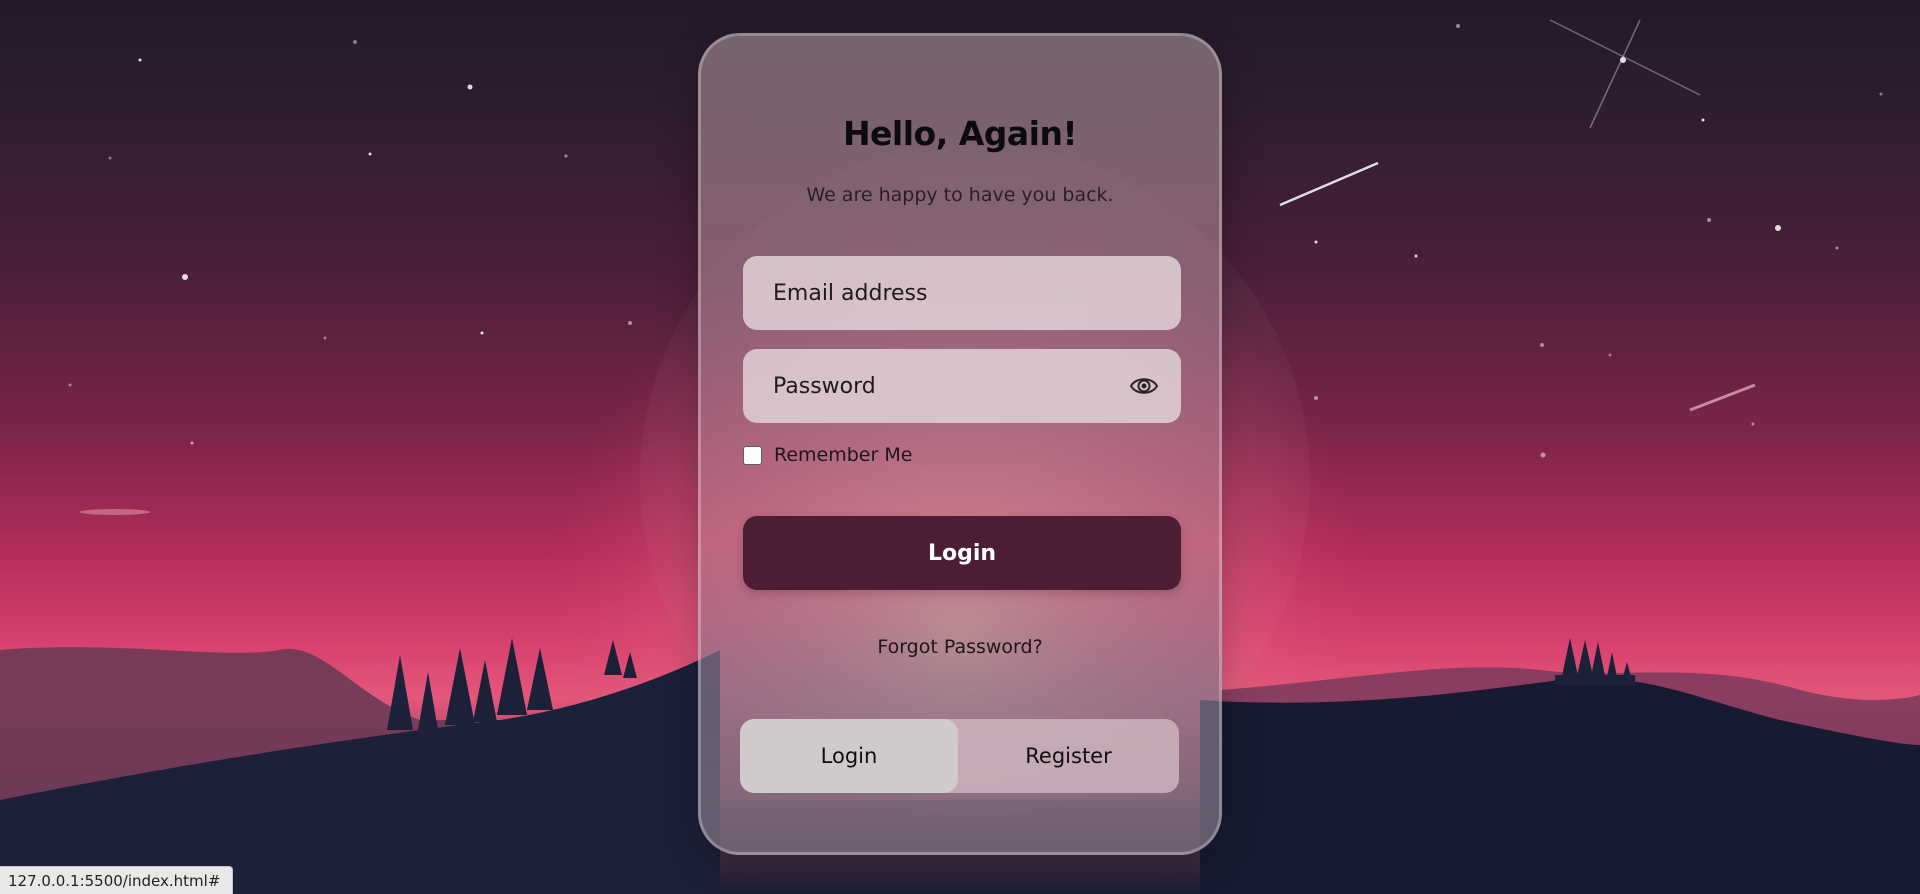 The image size is (1920, 894). I want to click on remember-me-checkbox, so click(752, 455).